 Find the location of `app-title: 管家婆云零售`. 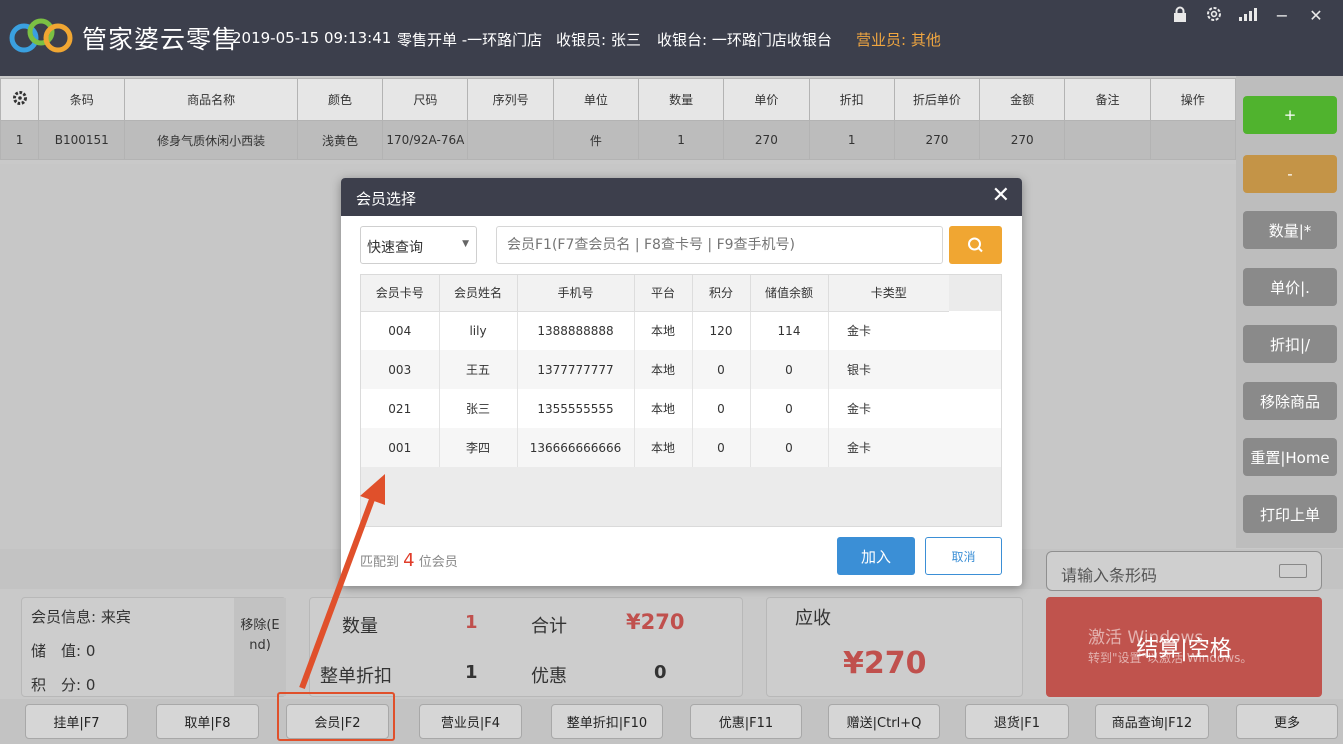

app-title: 管家婆云零售 is located at coordinates (160, 39).